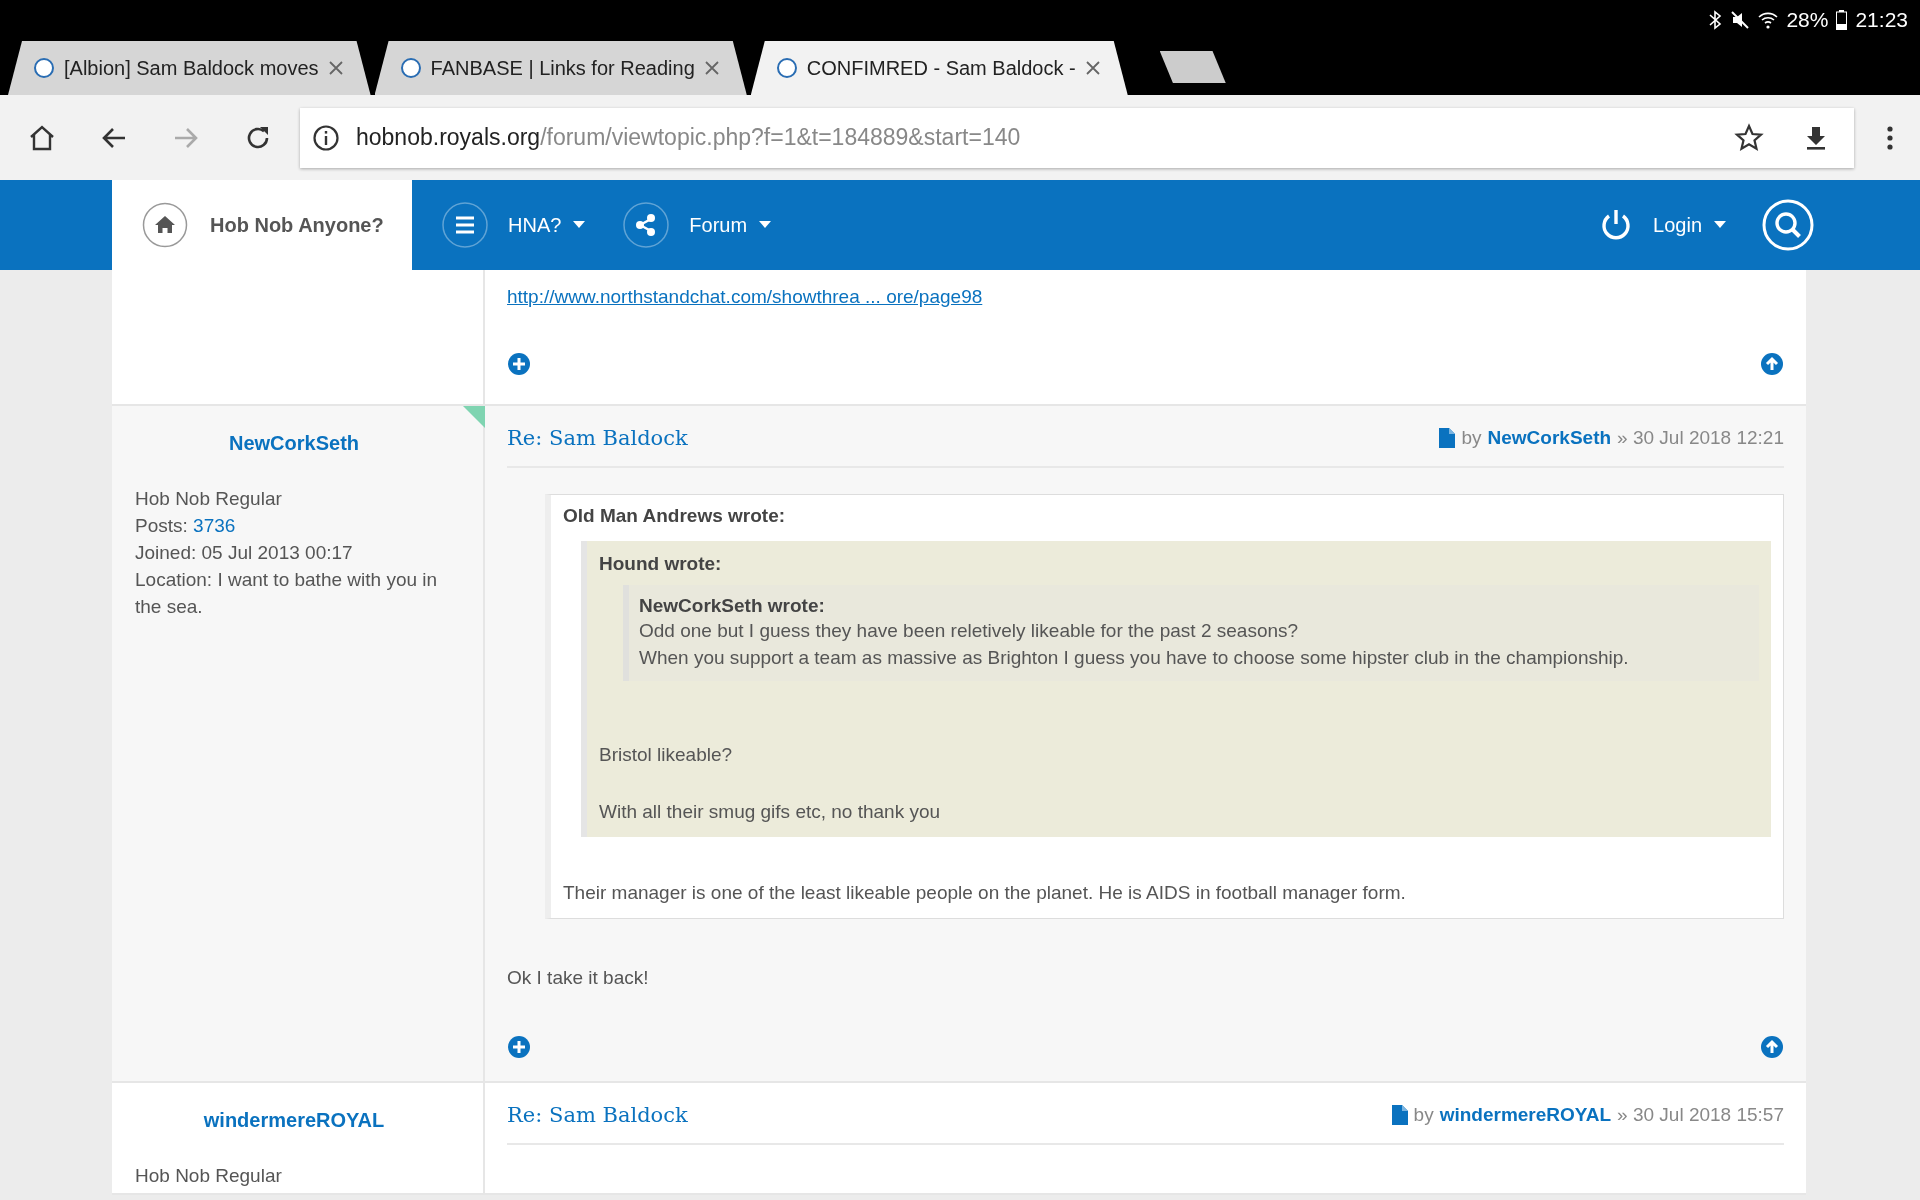 The height and width of the screenshot is (1200, 1920). Describe the element at coordinates (578, 978) in the screenshot. I see `post-text: Ok I take it back!` at that location.